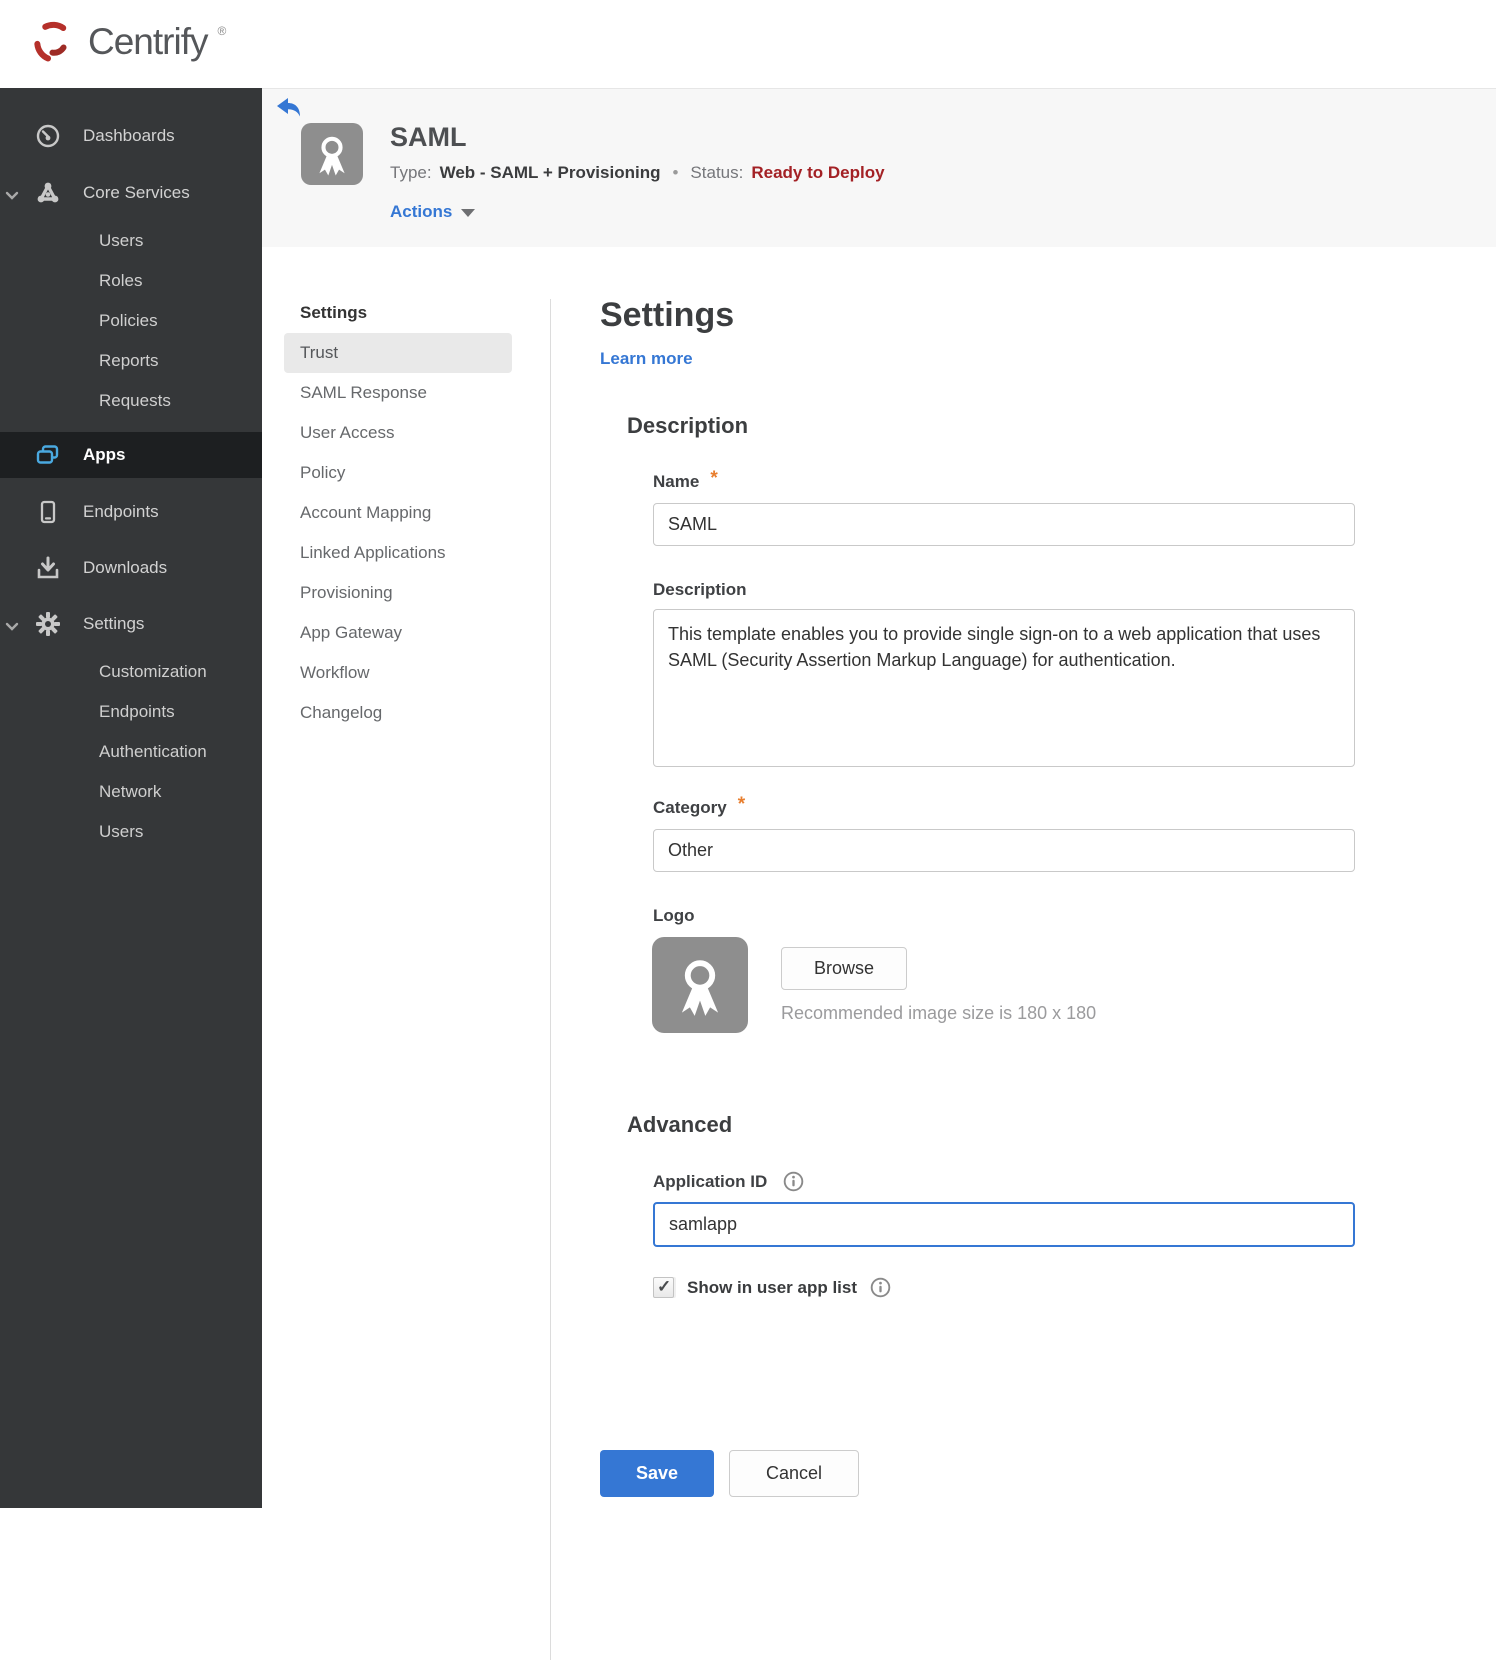 This screenshot has width=1496, height=1660. What do you see at coordinates (48, 568) in the screenshot?
I see `download-icon` at bounding box center [48, 568].